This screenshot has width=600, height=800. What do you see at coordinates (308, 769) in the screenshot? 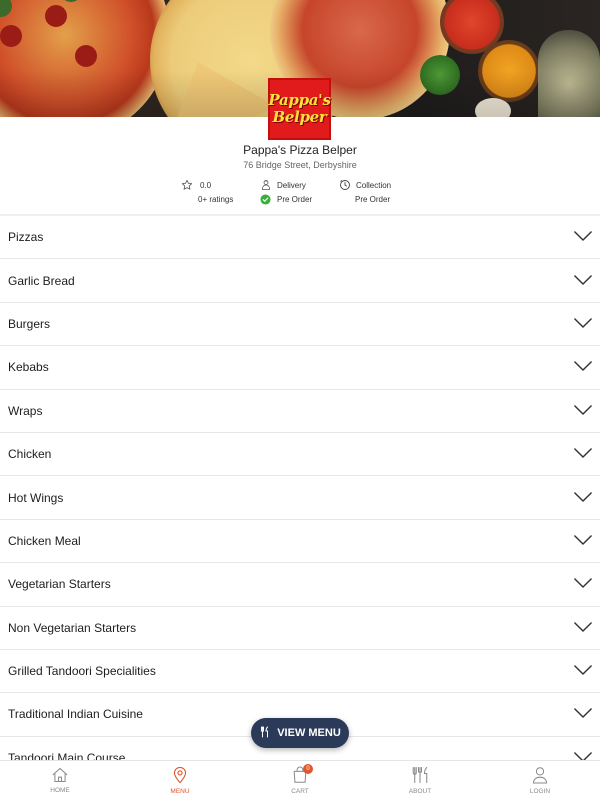
I see `cart-count-badge: 0` at bounding box center [308, 769].